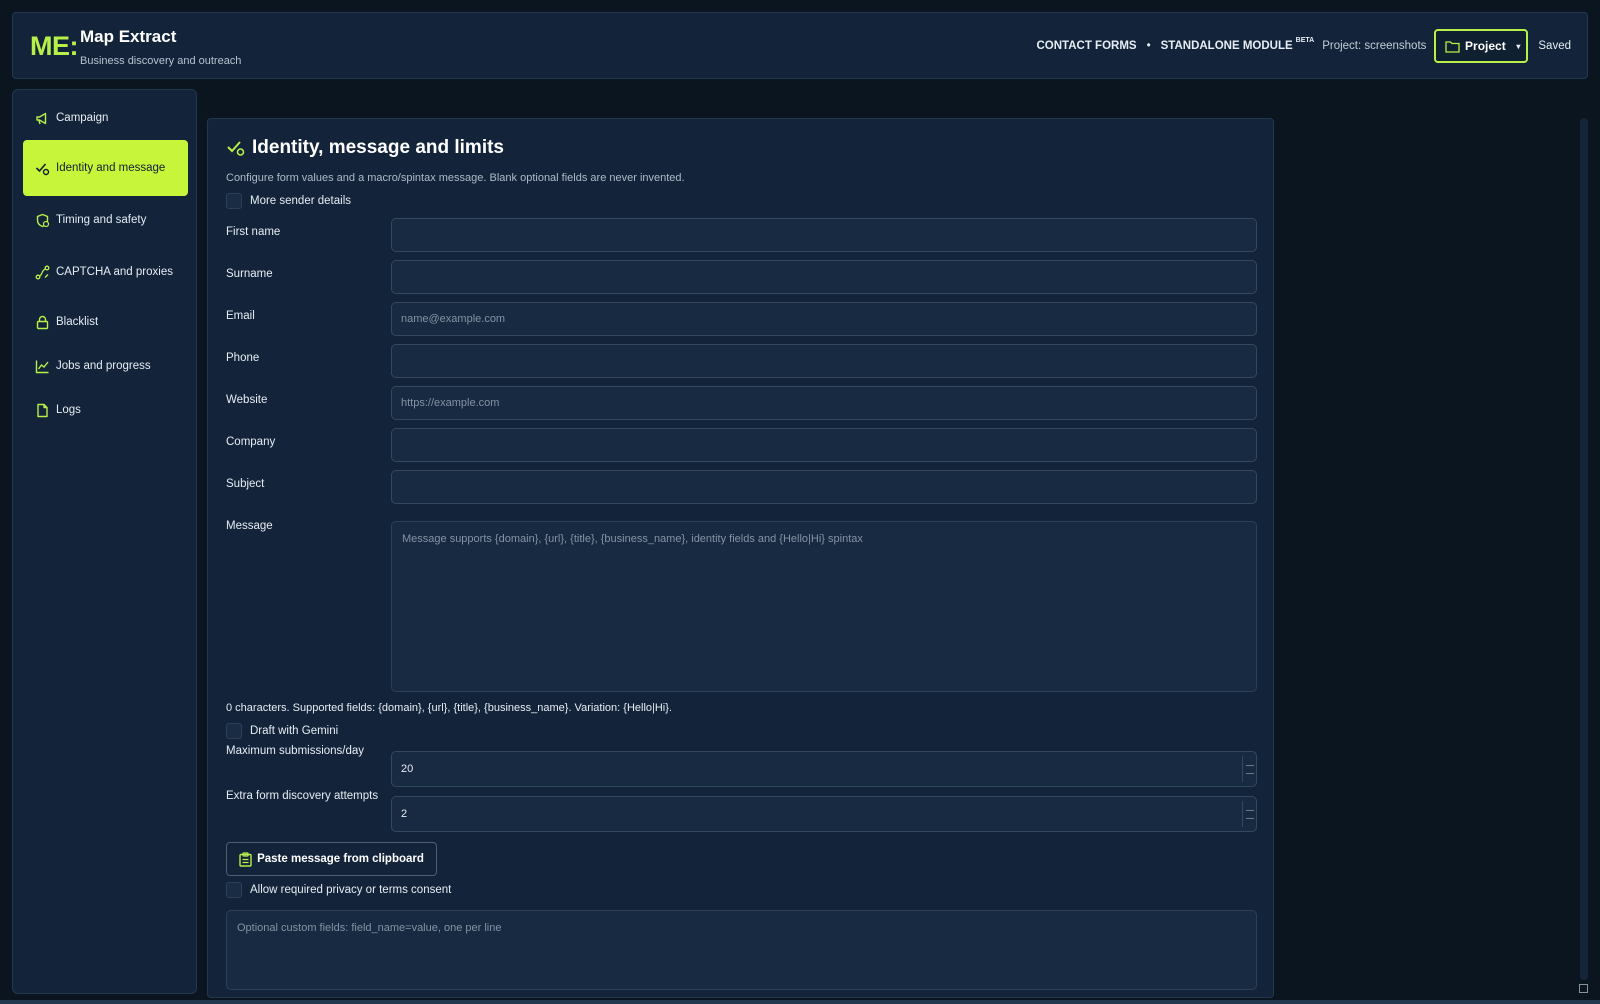 The height and width of the screenshot is (1004, 1600). What do you see at coordinates (1554, 46) in the screenshot?
I see `save-status: Saved` at bounding box center [1554, 46].